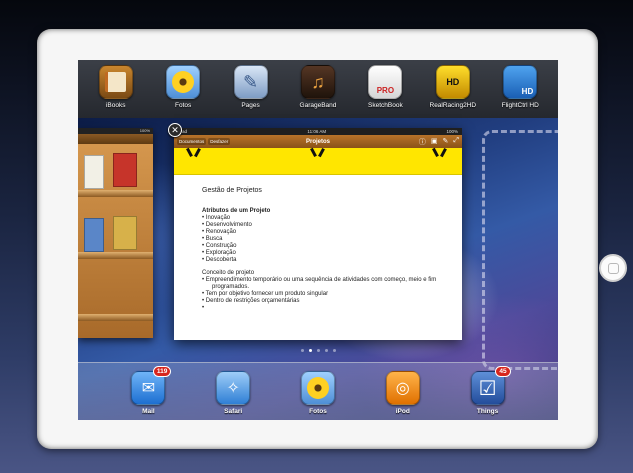 This screenshot has width=633, height=473. Describe the element at coordinates (250, 105) in the screenshot. I see `app-label: Pages` at that location.